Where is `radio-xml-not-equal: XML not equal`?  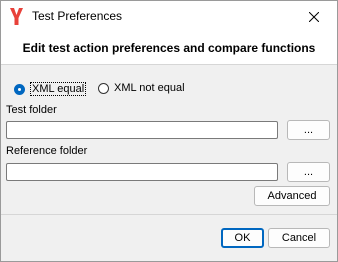
radio-xml-not-equal: XML not equal is located at coordinates (141, 88).